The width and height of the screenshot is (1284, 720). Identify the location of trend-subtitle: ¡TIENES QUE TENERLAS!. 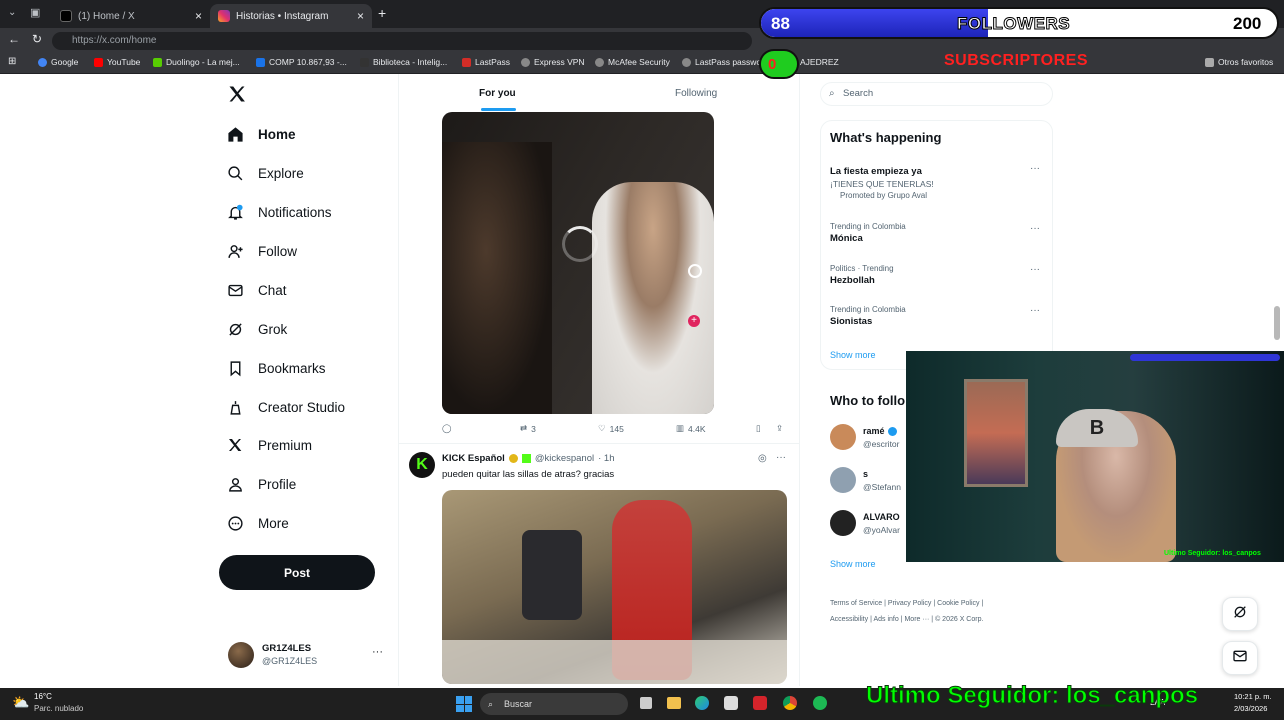
(882, 184).